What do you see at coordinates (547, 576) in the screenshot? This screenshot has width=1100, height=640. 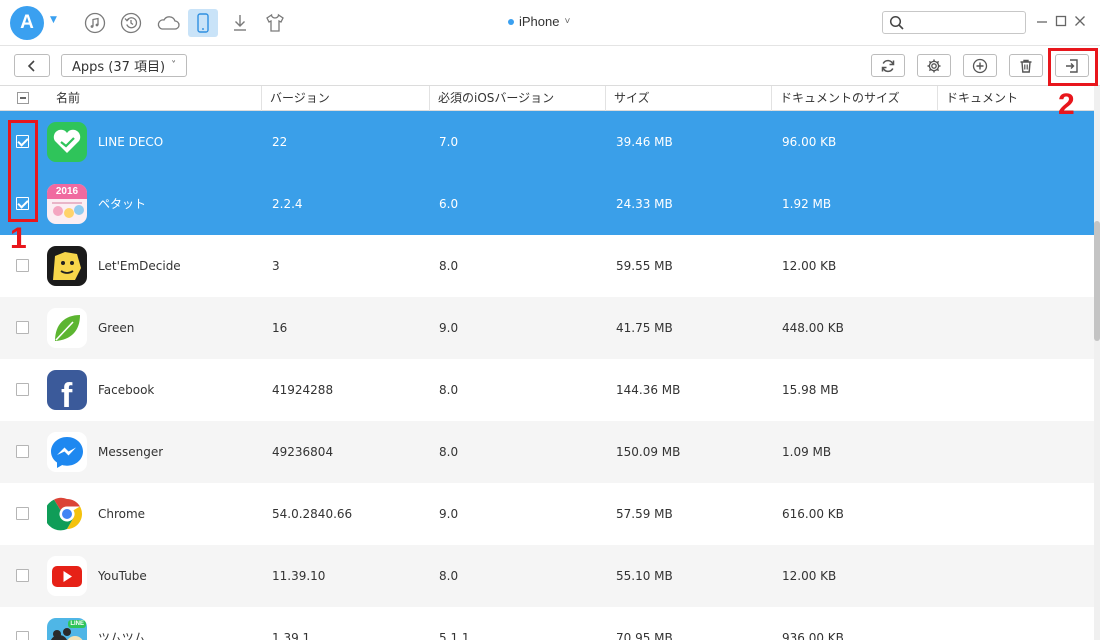 I see `table-row: YouTube 11.39.10 8.0 55.10 MB 12.00 KB` at bounding box center [547, 576].